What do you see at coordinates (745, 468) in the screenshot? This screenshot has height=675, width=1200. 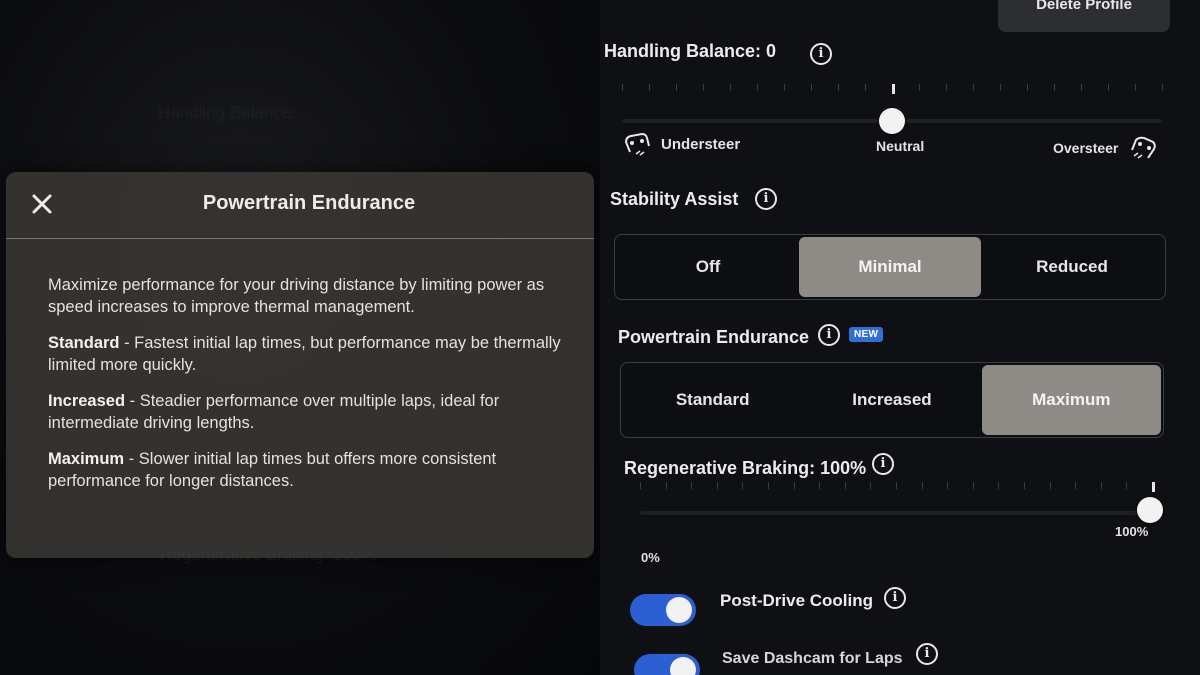 I see `regen-braking-label: Regenerative Braking: 100%` at bounding box center [745, 468].